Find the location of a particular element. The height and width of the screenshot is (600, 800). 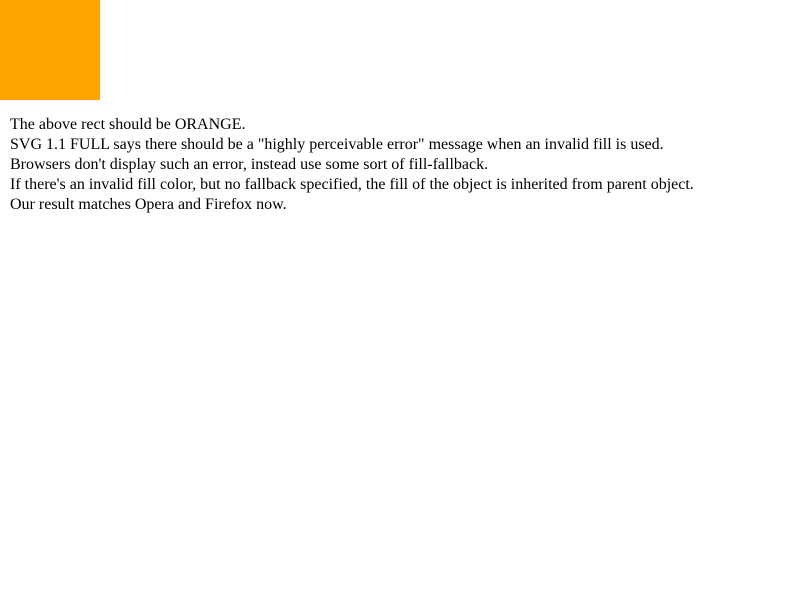

test-rect-shape is located at coordinates (50, 50).